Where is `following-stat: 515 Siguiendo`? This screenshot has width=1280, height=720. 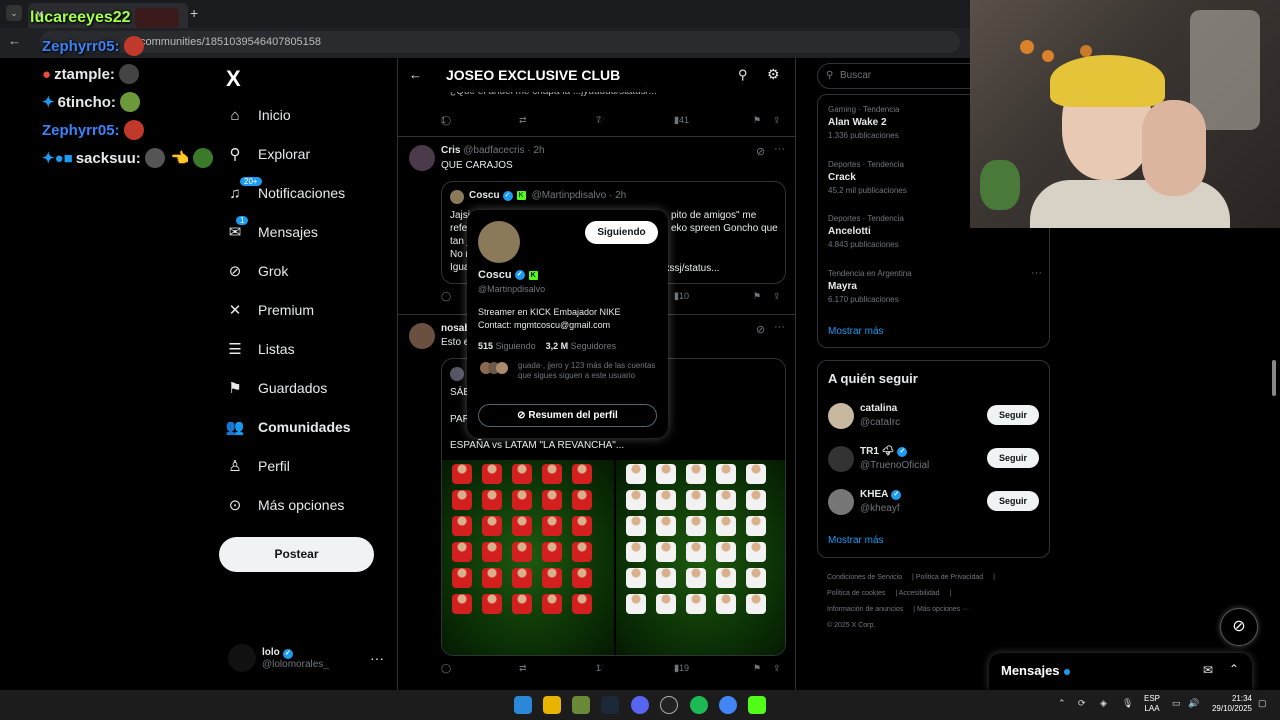 following-stat: 515 Siguiendo is located at coordinates (507, 346).